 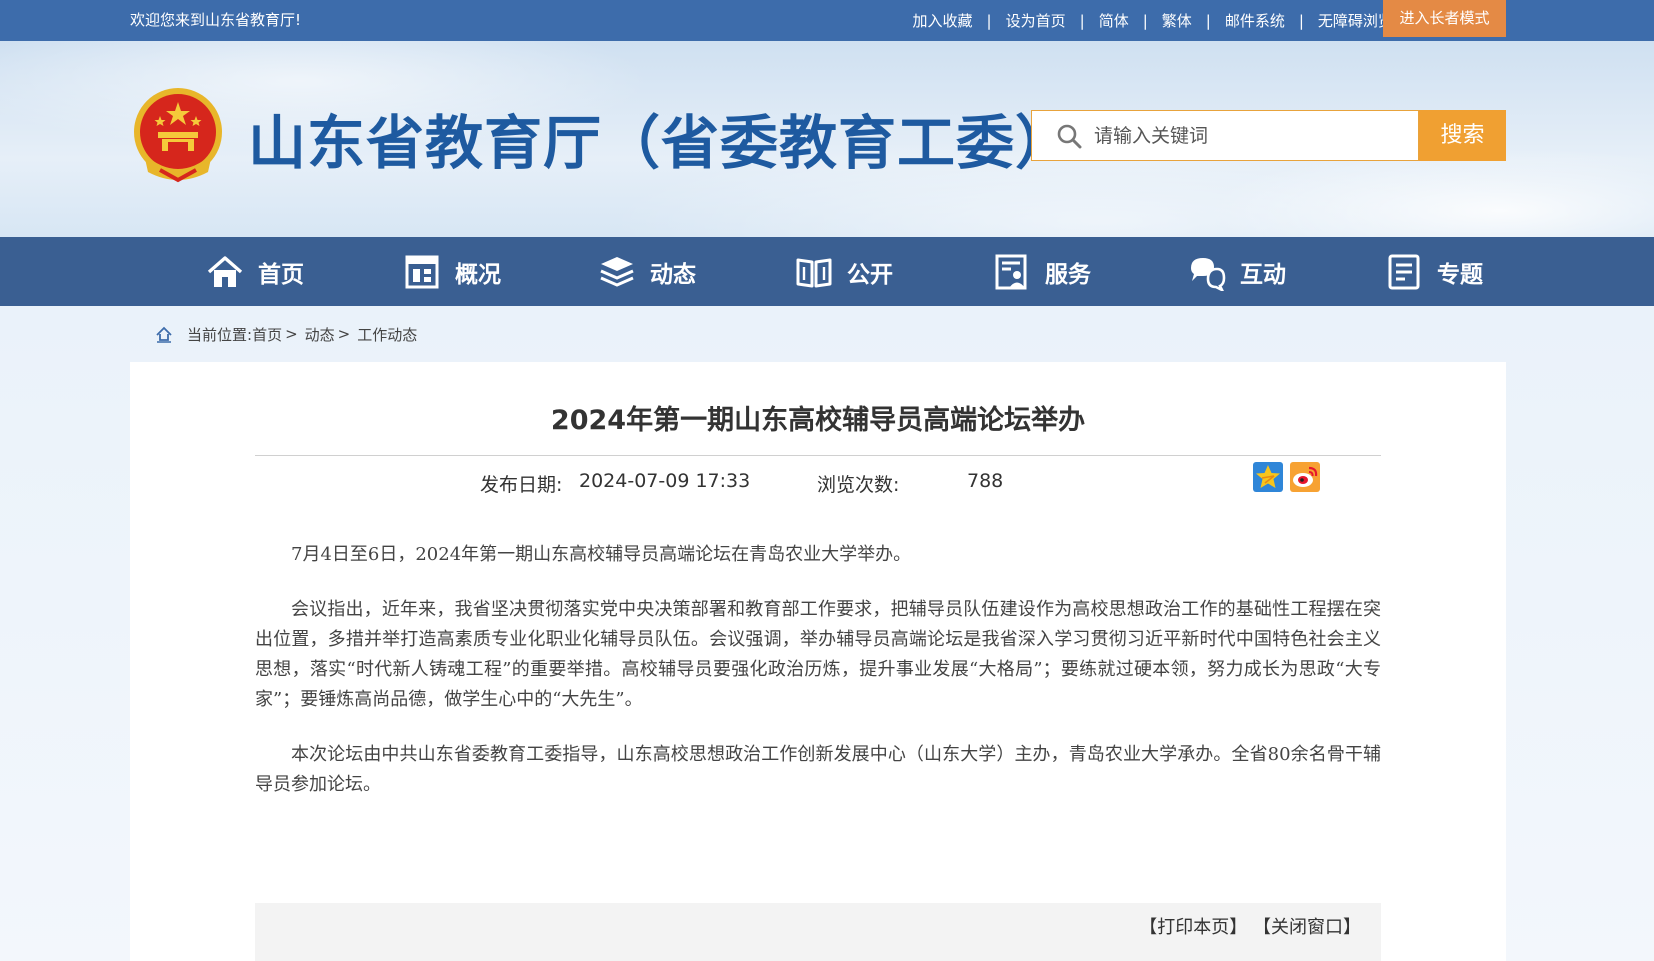 I want to click on breadcrumb-news: 动态, so click(x=320, y=334).